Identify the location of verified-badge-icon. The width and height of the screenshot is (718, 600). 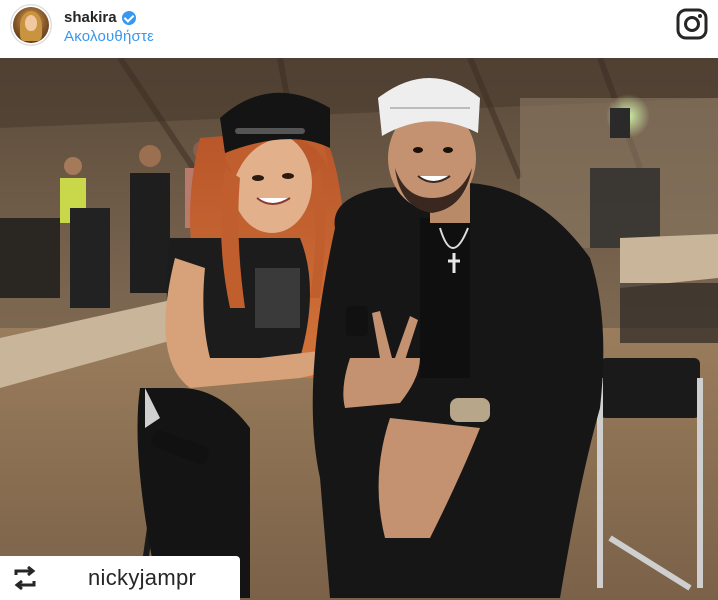
(128, 17).